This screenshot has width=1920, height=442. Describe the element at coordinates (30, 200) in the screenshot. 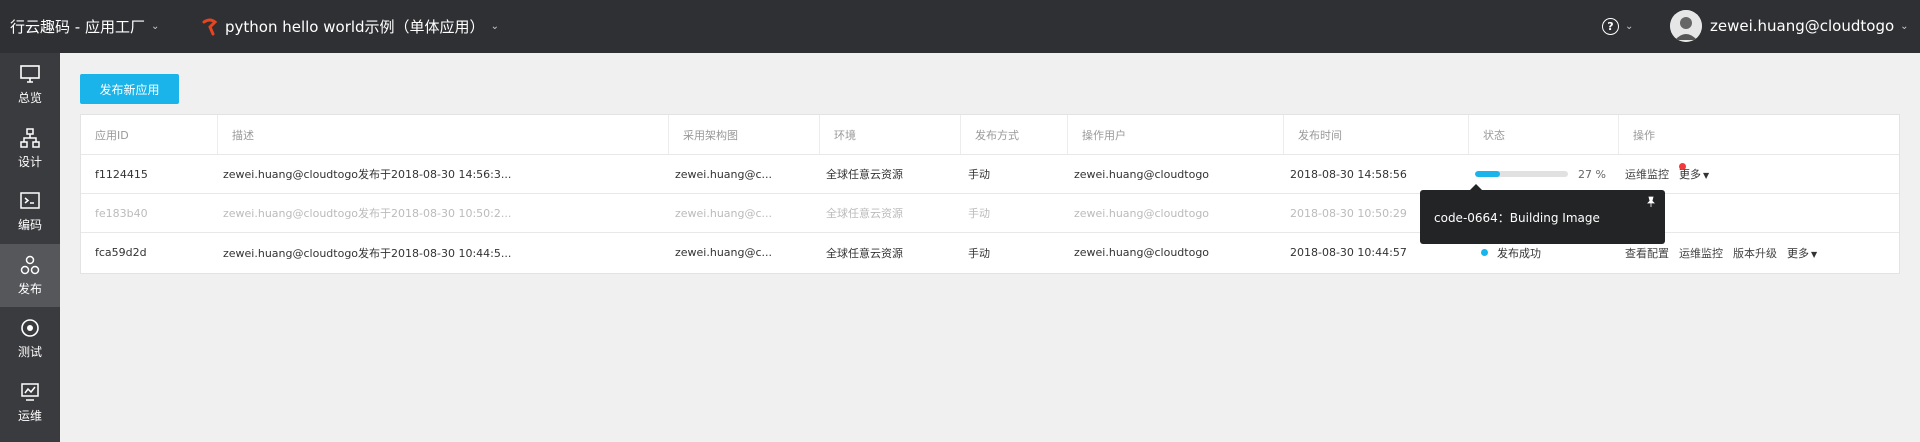

I see `code-icon` at that location.